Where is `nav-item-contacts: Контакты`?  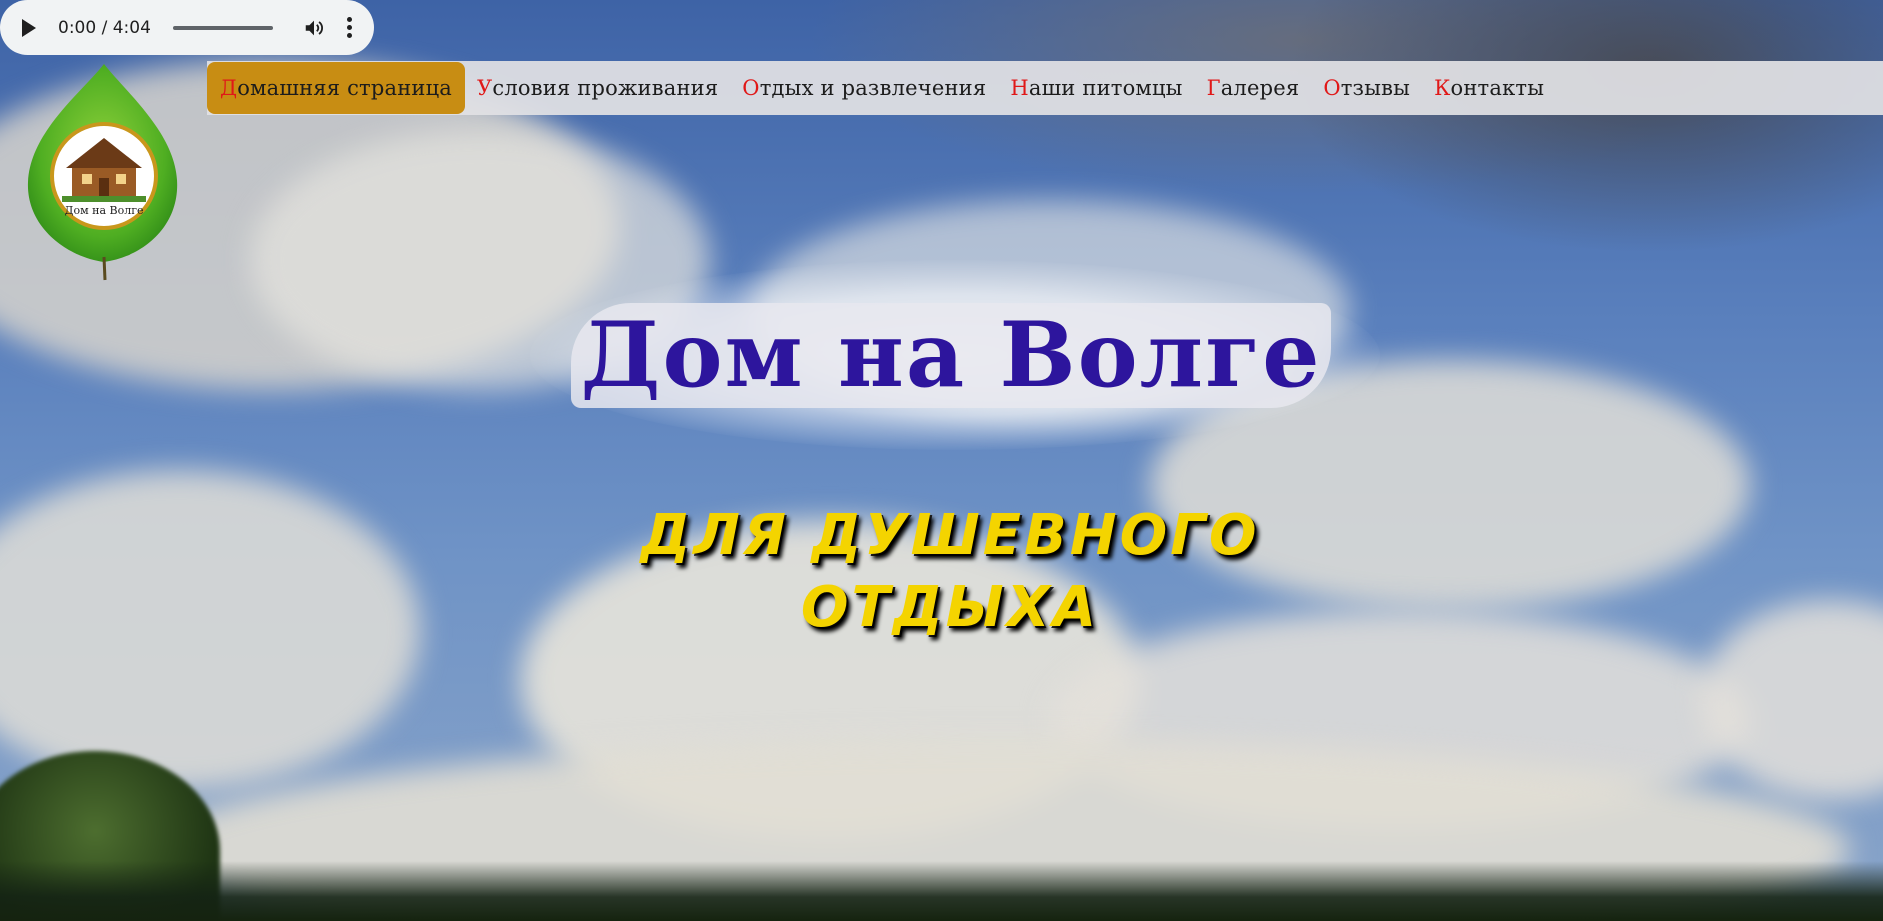 nav-item-contacts: Контакты is located at coordinates (1489, 88).